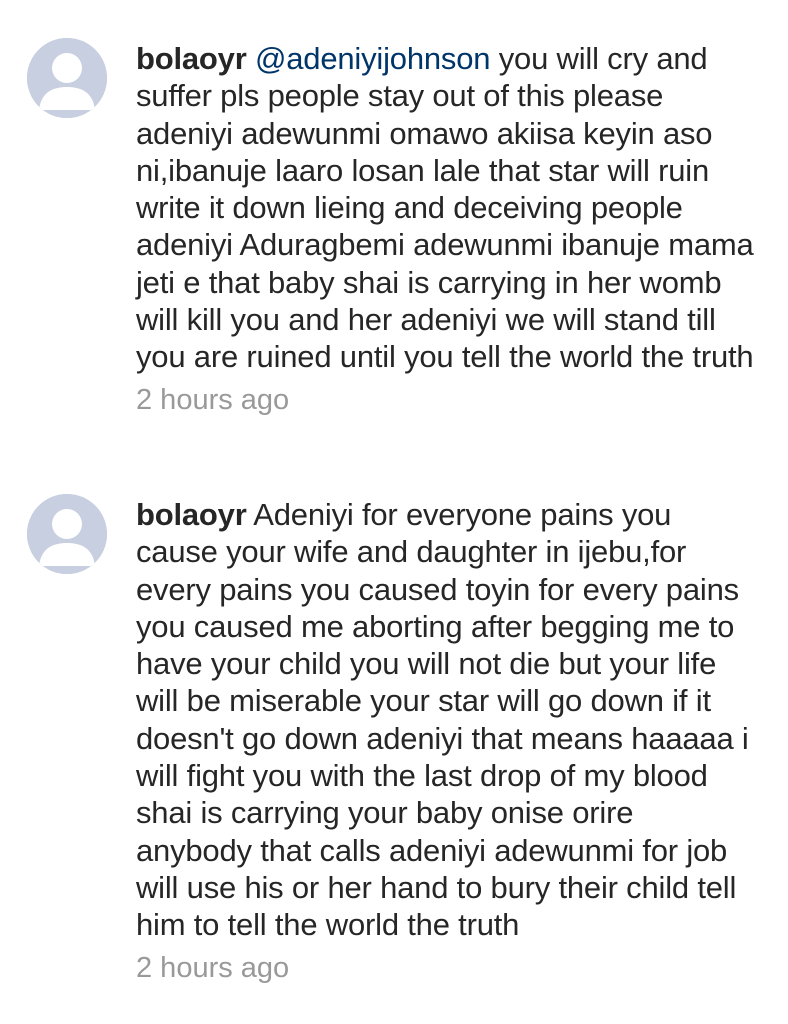  Describe the element at coordinates (373, 58) in the screenshot. I see `comment-mention: @adeniyijohnson` at that location.